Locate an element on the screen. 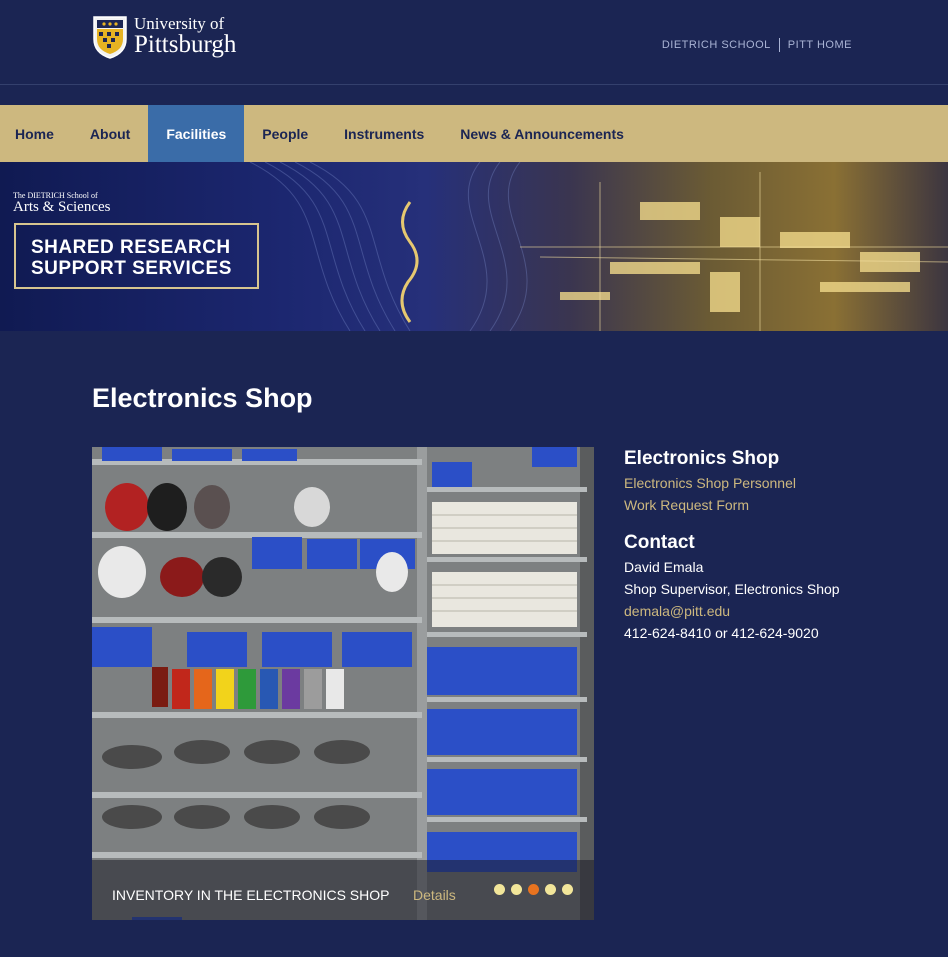 This screenshot has height=957, width=948. contact-phone: 412-624-8410 or 412-624-9020 is located at coordinates (721, 633).